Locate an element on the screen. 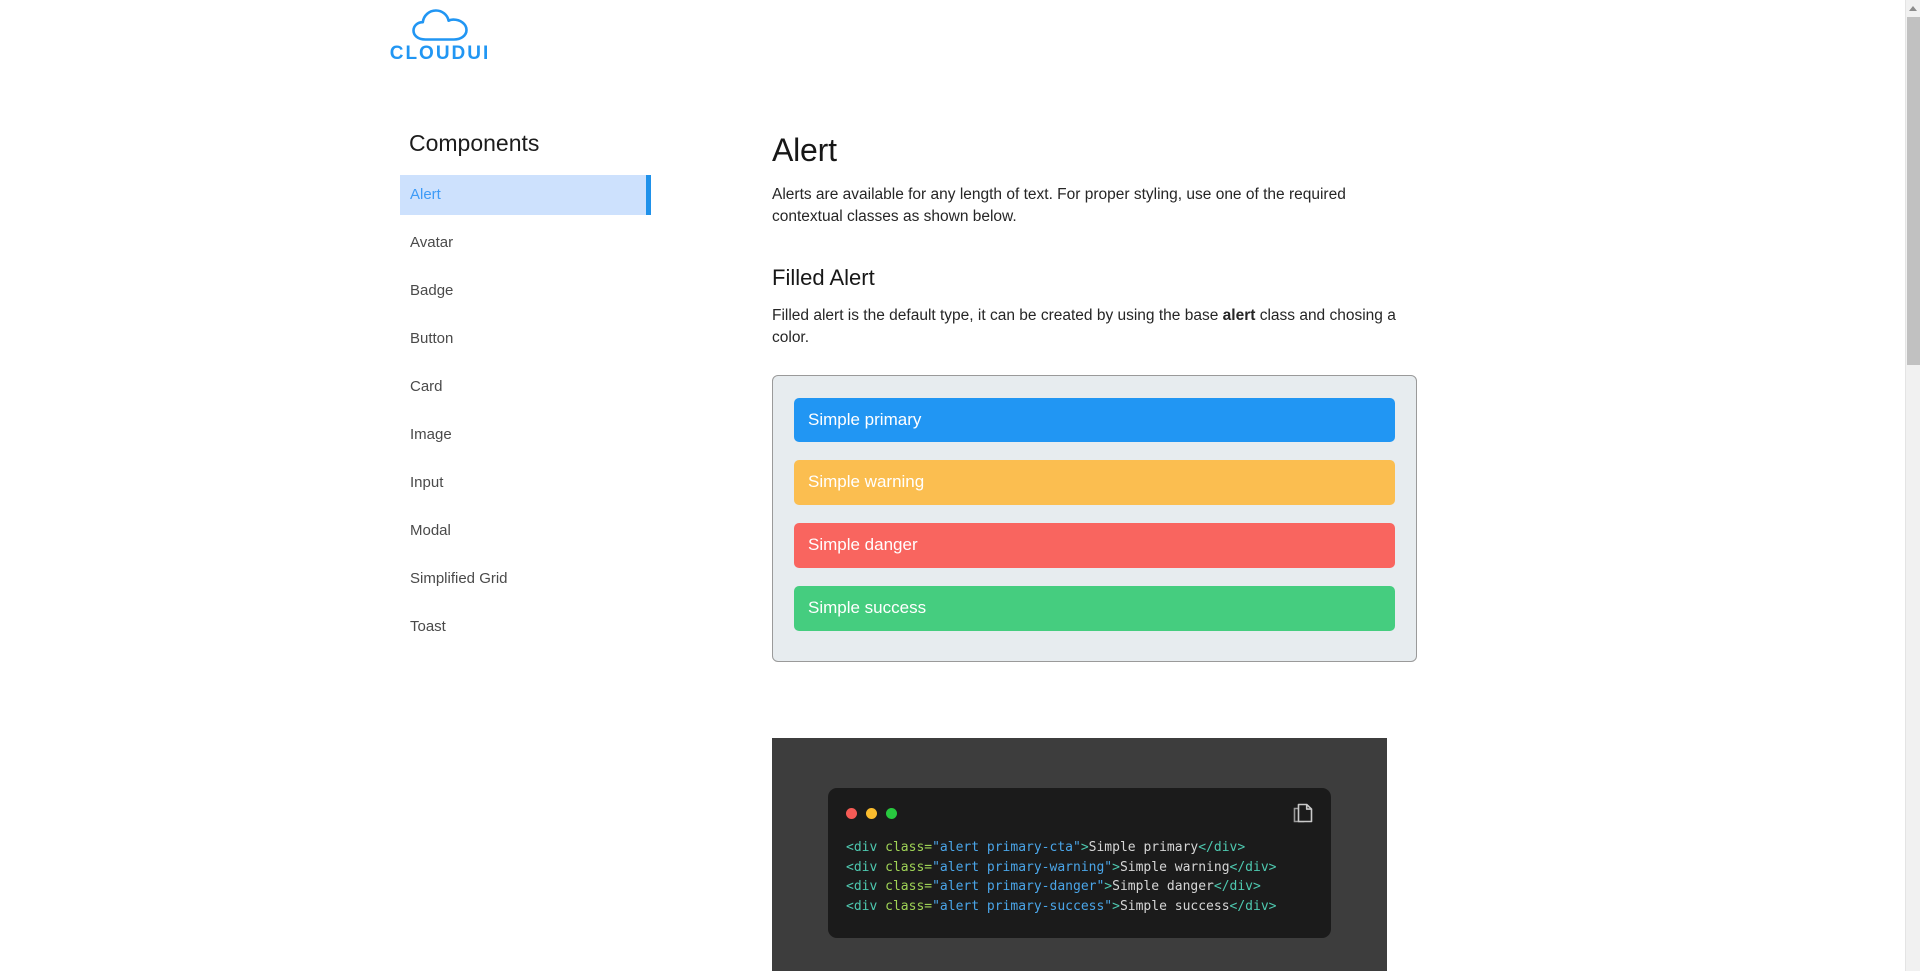 The width and height of the screenshot is (1920, 971). code-token-value: "alert primary-warning" is located at coordinates (1022, 867).